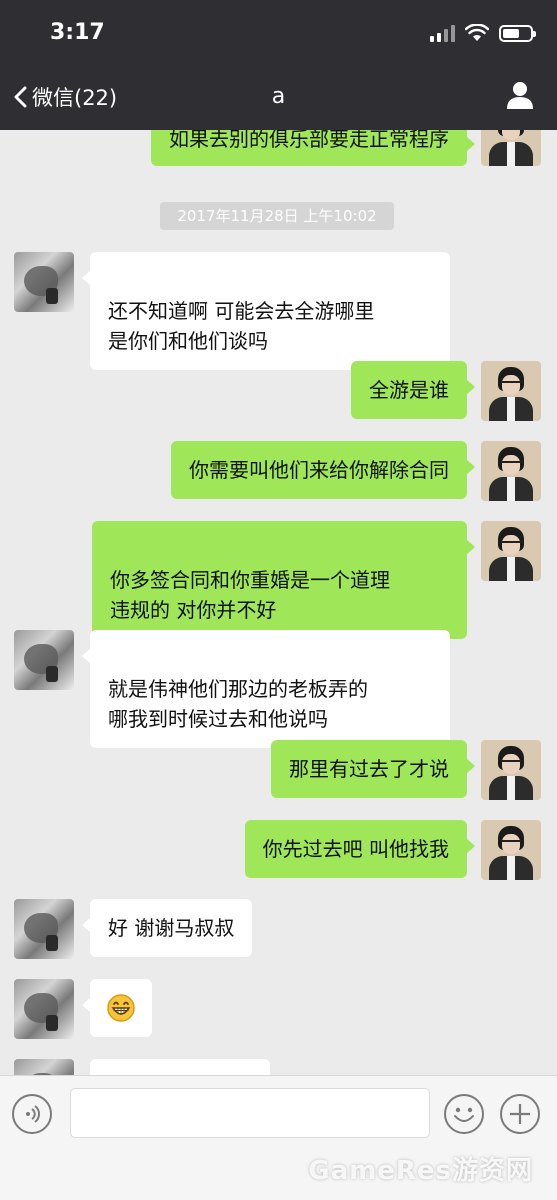 Image resolution: width=557 pixels, height=1200 pixels. Describe the element at coordinates (355, 849) in the screenshot. I see `message-text: 你先过去吧 叫他找我` at that location.